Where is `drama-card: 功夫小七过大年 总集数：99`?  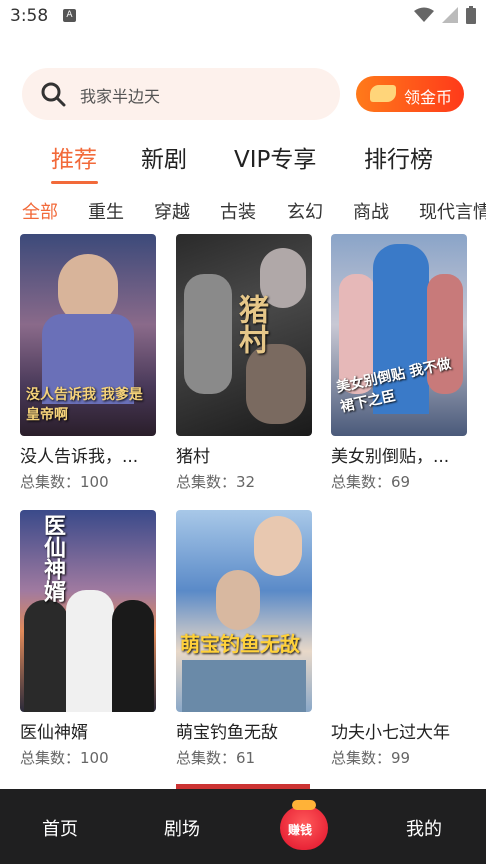
drama-card: 功夫小七过大年 总集数：99 is located at coordinates (399, 639).